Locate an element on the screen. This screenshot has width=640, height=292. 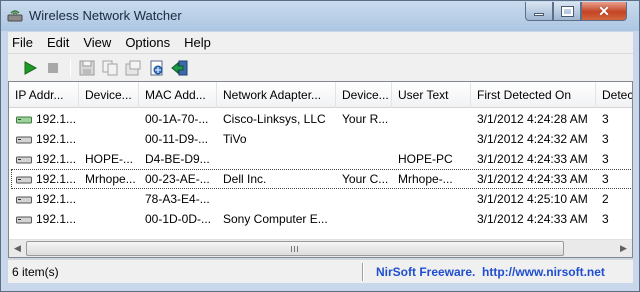
cell-first-detected: 3/1/2012 4:24:32 AM is located at coordinates (532, 139).